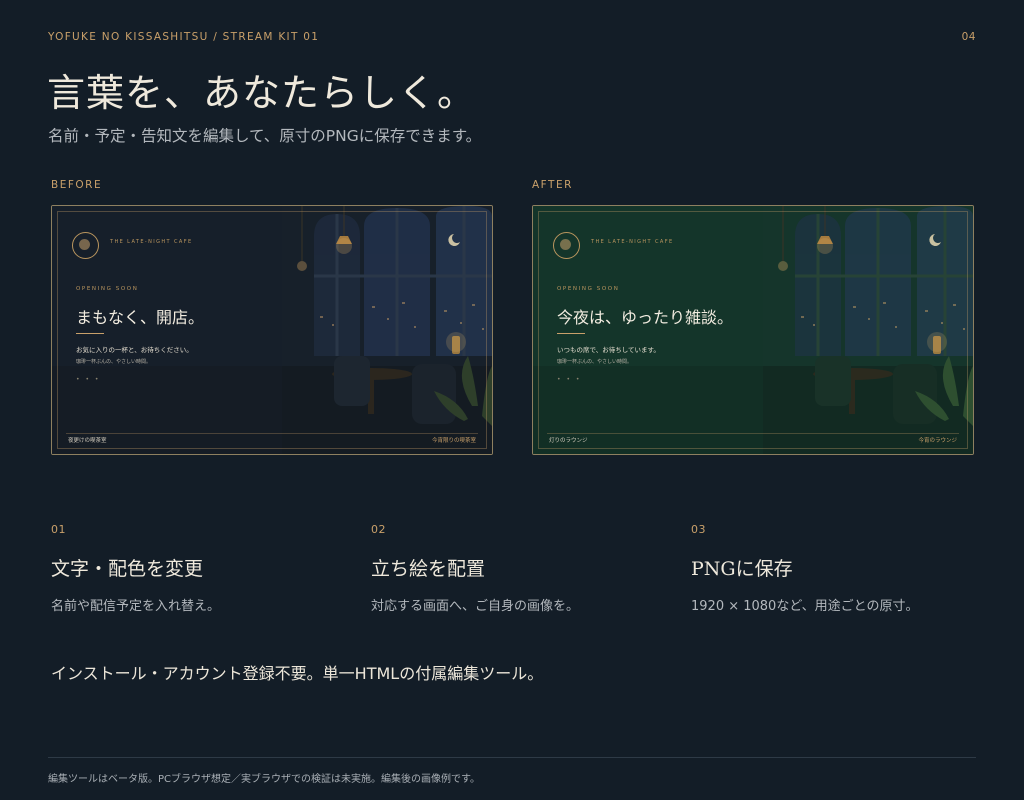  Describe the element at coordinates (127, 569) in the screenshot. I see `step-title: 文字・配色を変更` at that location.